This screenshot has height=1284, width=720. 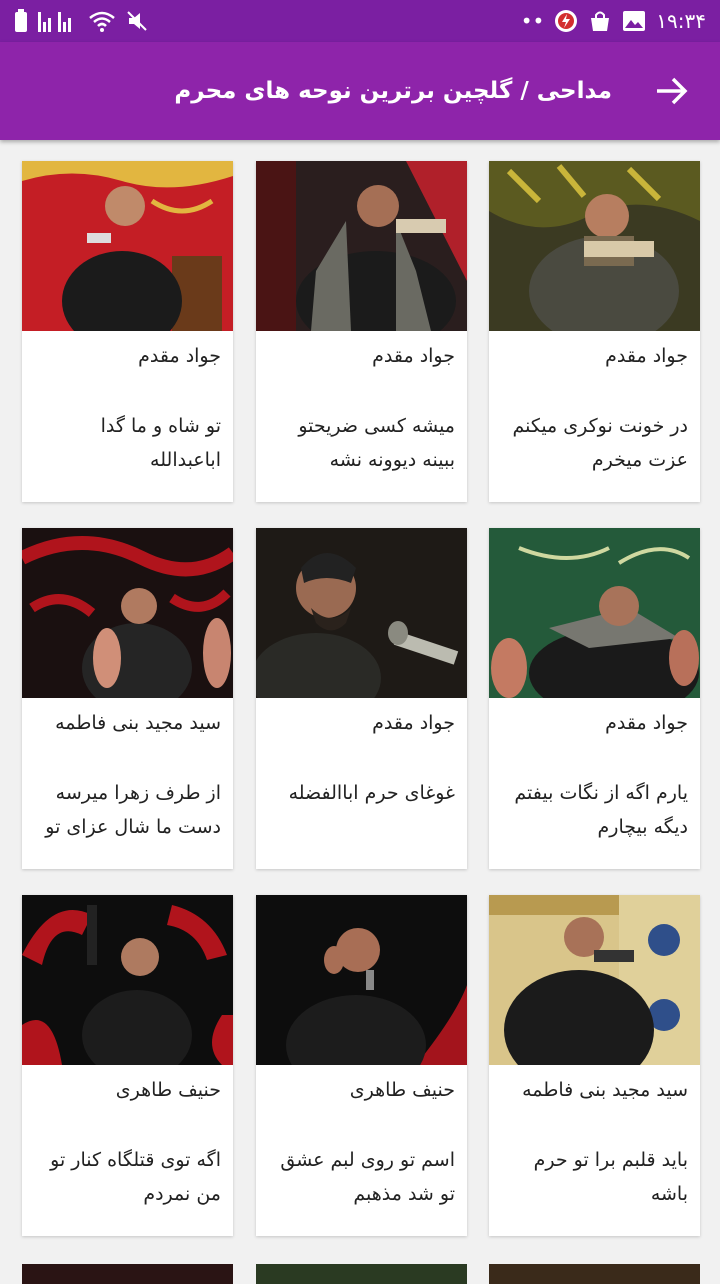 I want to click on status-time: ۱۹:۳۴, so click(x=681, y=21).